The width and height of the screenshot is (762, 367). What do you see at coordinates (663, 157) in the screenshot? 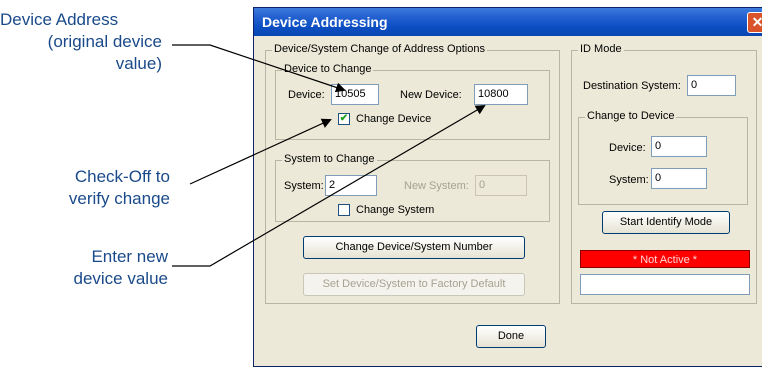
I see `change-to-device-group: Change to Device Device: 0 System: 0` at bounding box center [663, 157].